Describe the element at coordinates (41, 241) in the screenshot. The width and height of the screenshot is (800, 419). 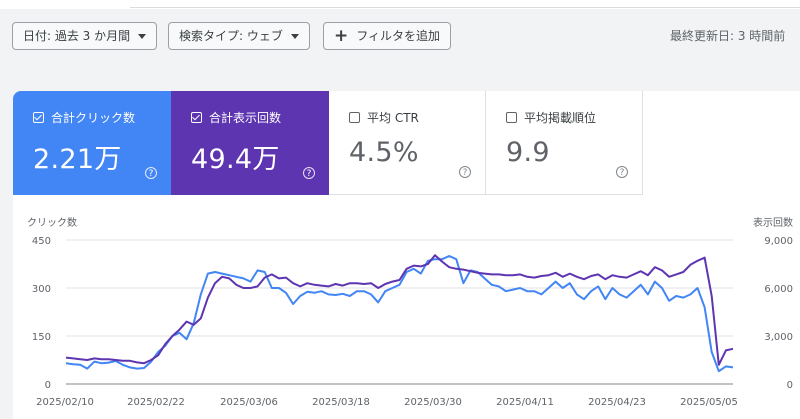
I see `y-left-tick-label: 450` at that location.